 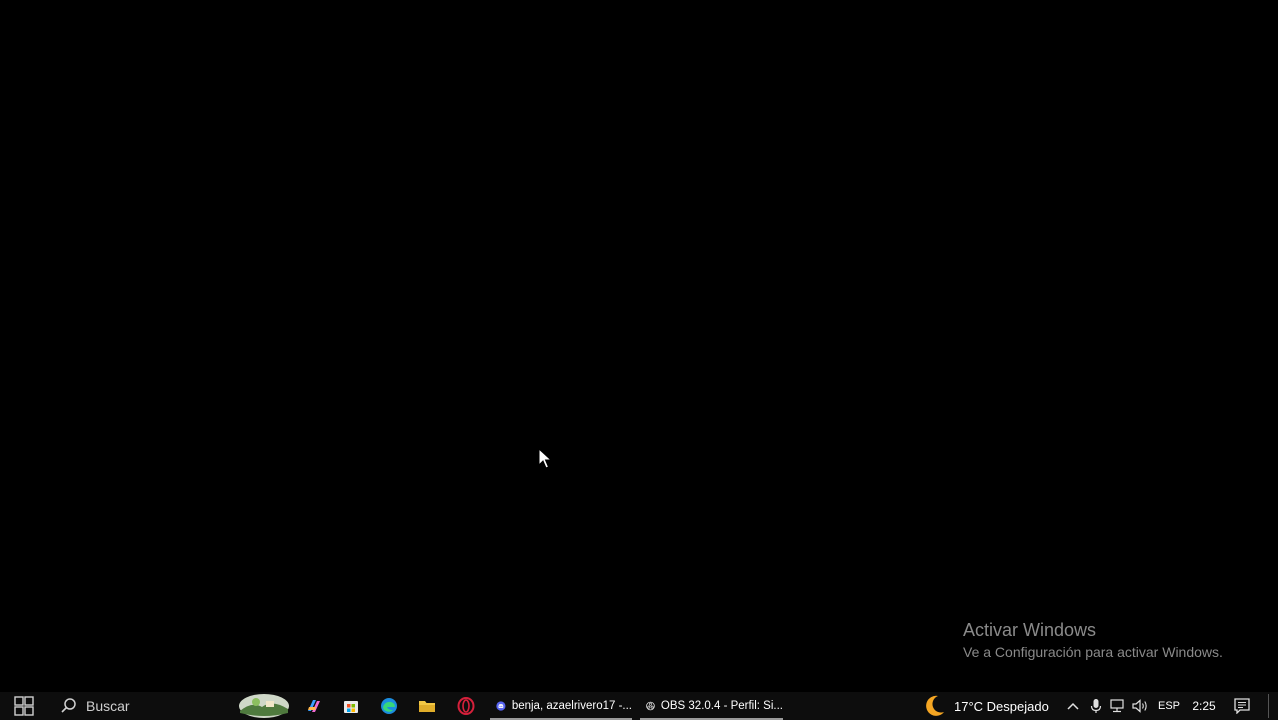 I want to click on language-indicator: ESP, so click(x=1168, y=706).